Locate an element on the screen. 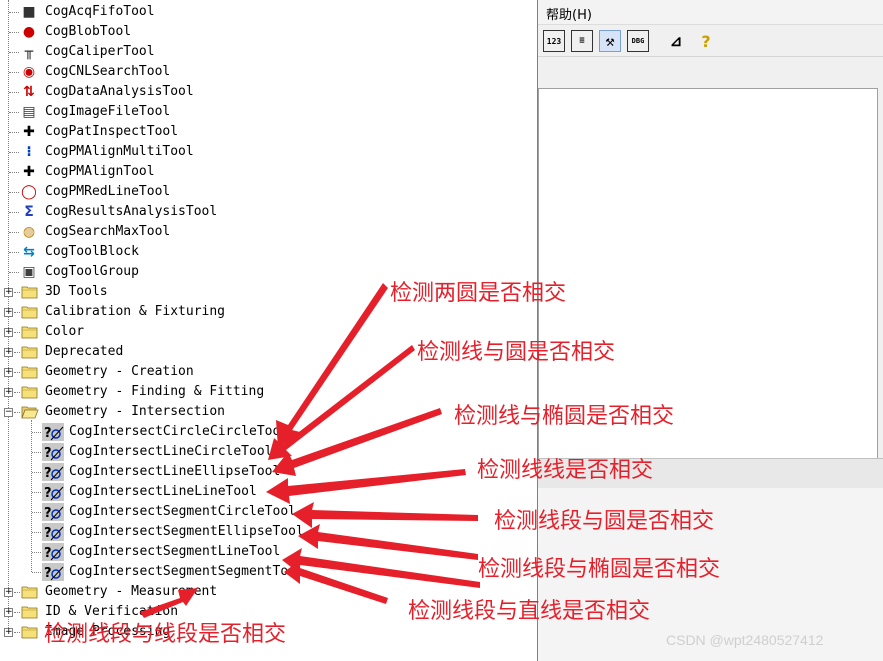  caliper-icon: ╥ is located at coordinates (29, 52).